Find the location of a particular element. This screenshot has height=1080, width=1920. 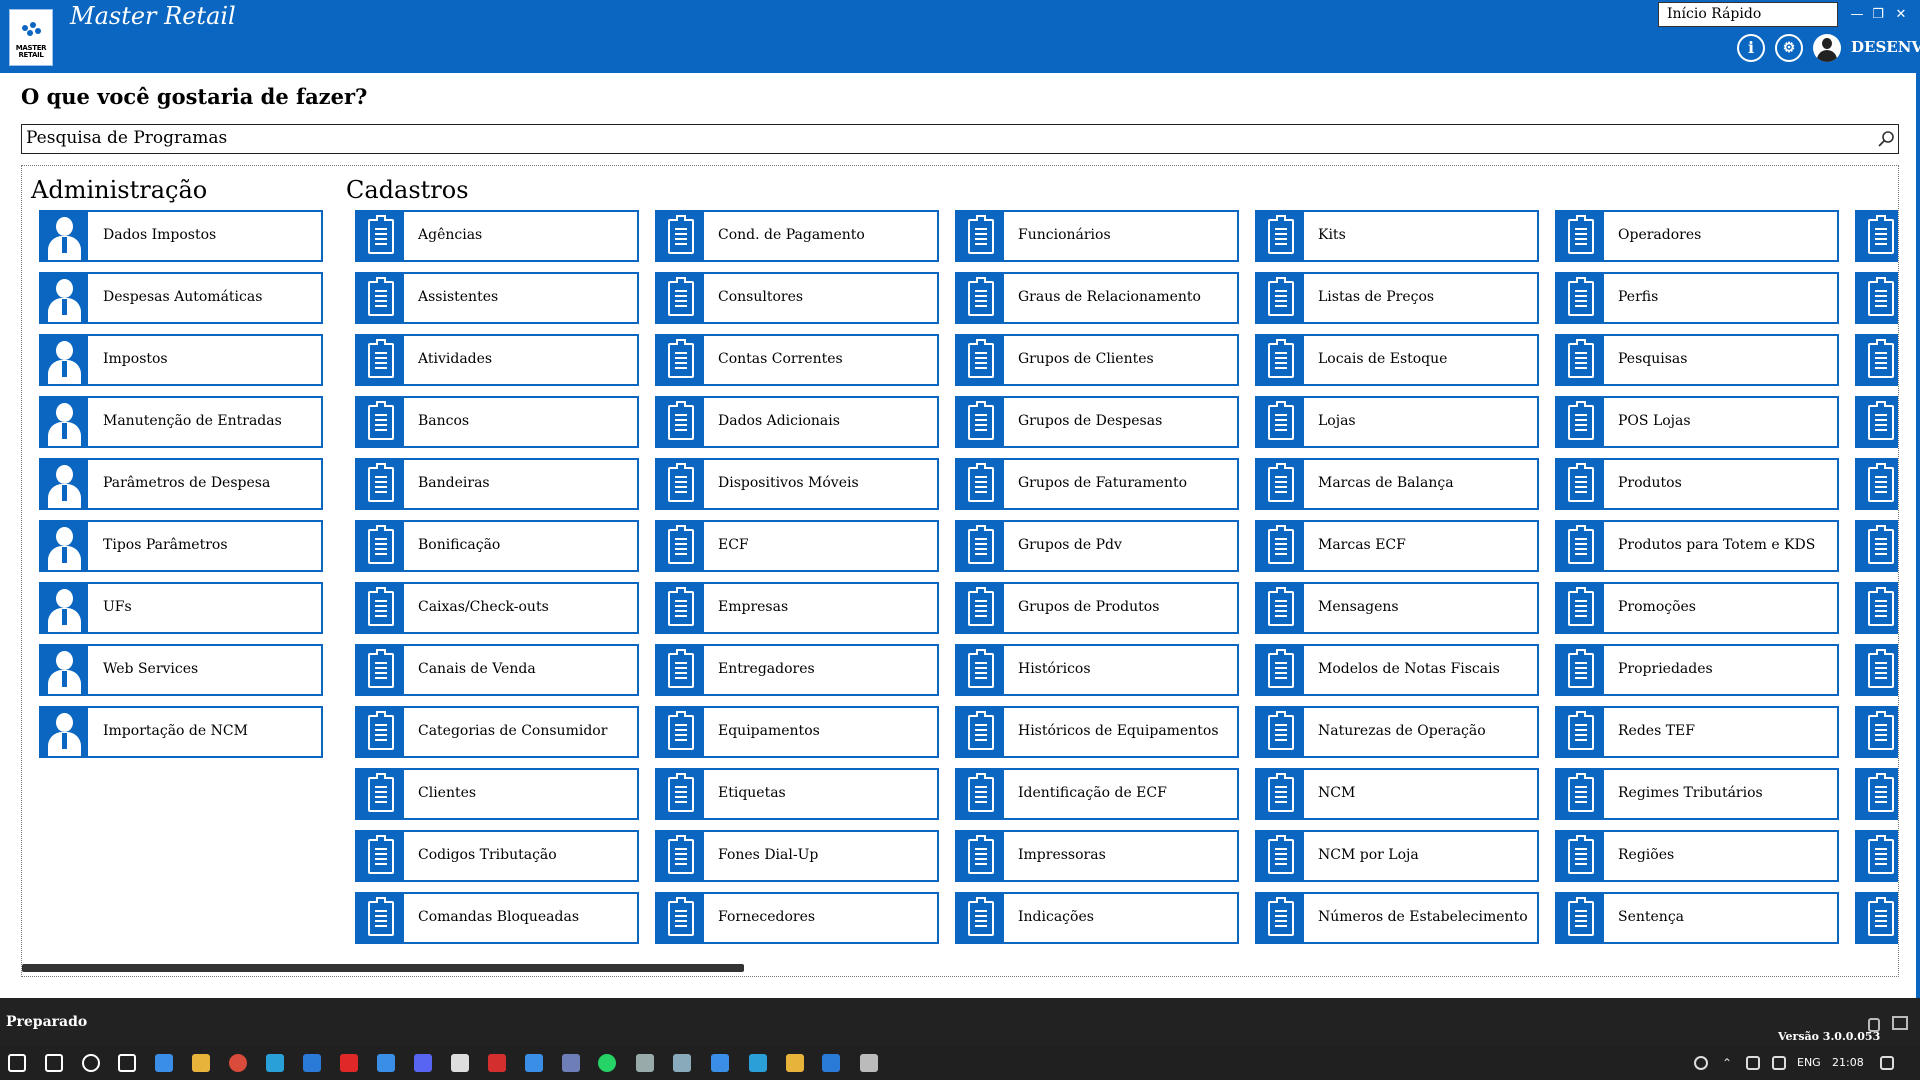

cortana-icon is located at coordinates (91, 1063).